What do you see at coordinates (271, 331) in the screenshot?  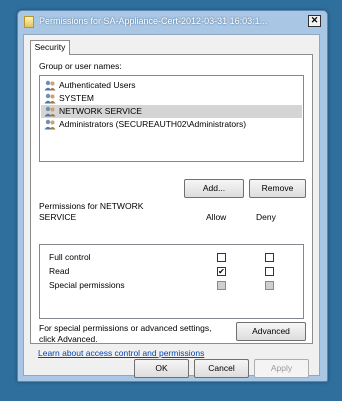 I see `advanced-button: Advanced` at bounding box center [271, 331].